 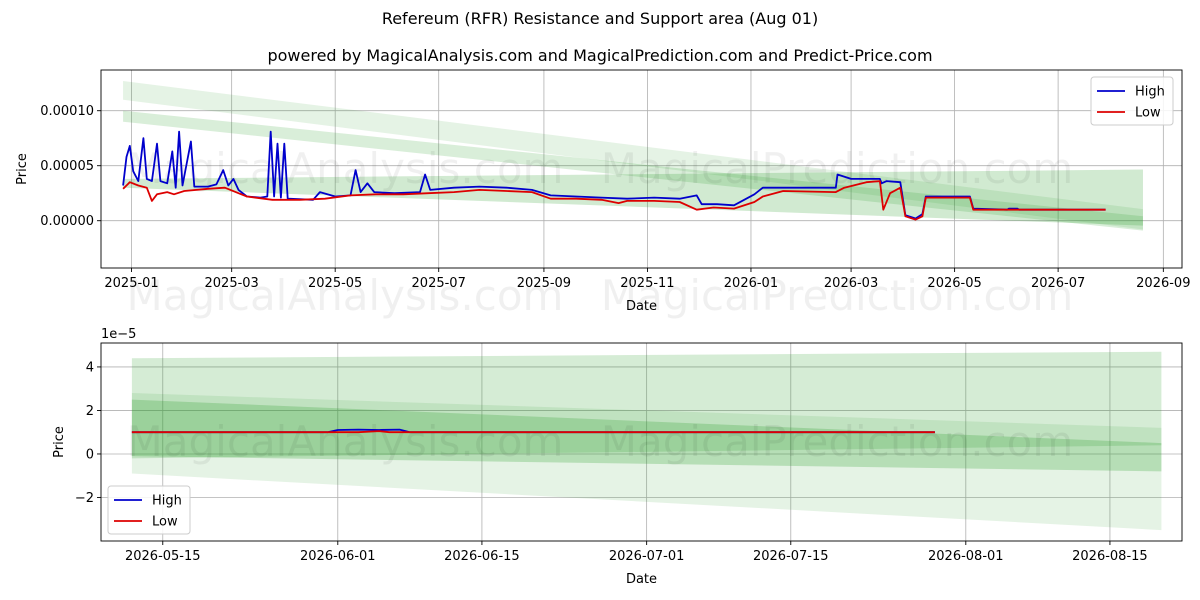 I want to click on x-tick-label: 2026-03, so click(x=851, y=283).